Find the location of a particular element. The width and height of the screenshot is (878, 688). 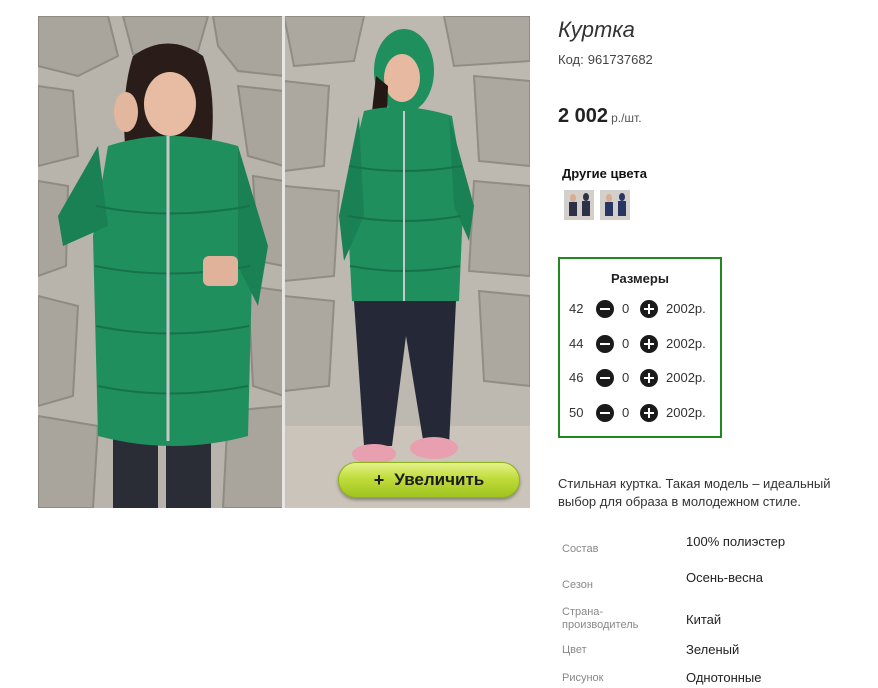

spec-value: Однотонные is located at coordinates (724, 677).